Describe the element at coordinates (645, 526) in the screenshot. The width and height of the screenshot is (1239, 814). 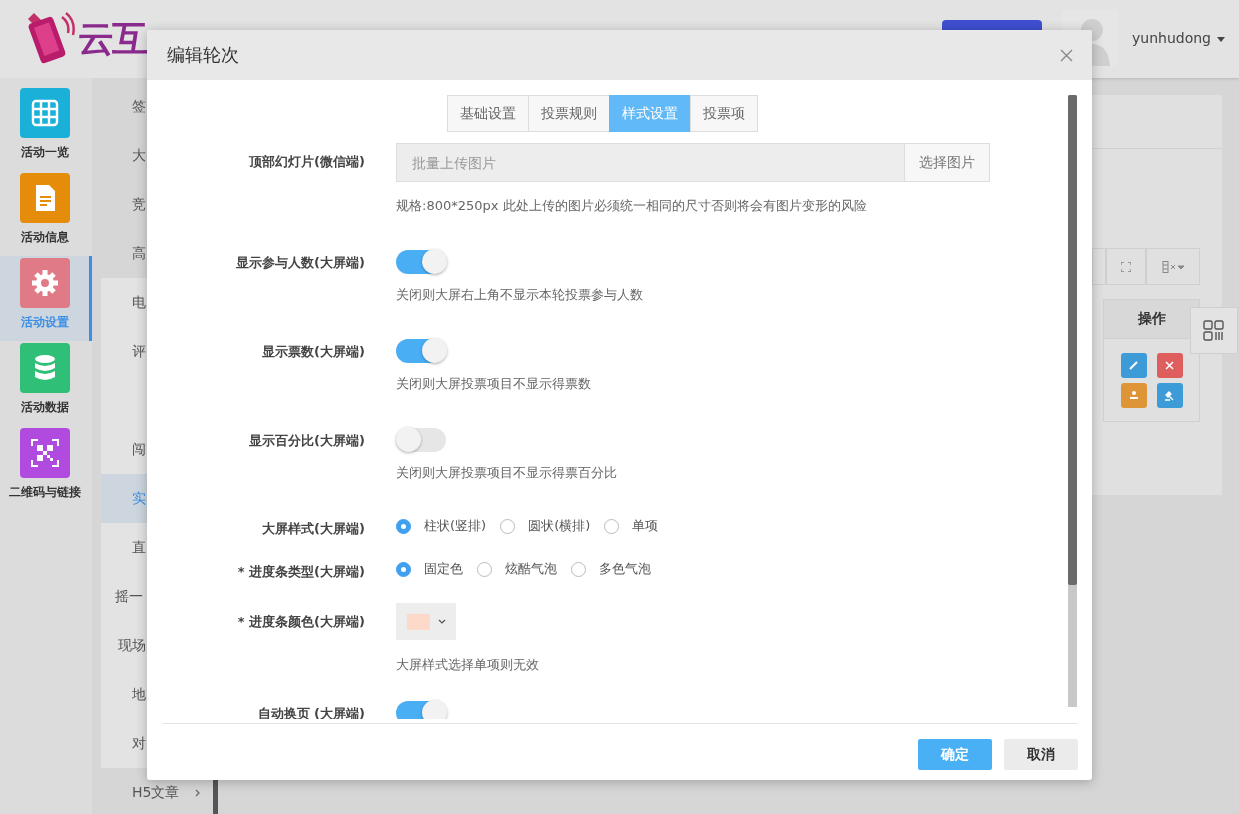
I see `radio-label: 单项` at that location.